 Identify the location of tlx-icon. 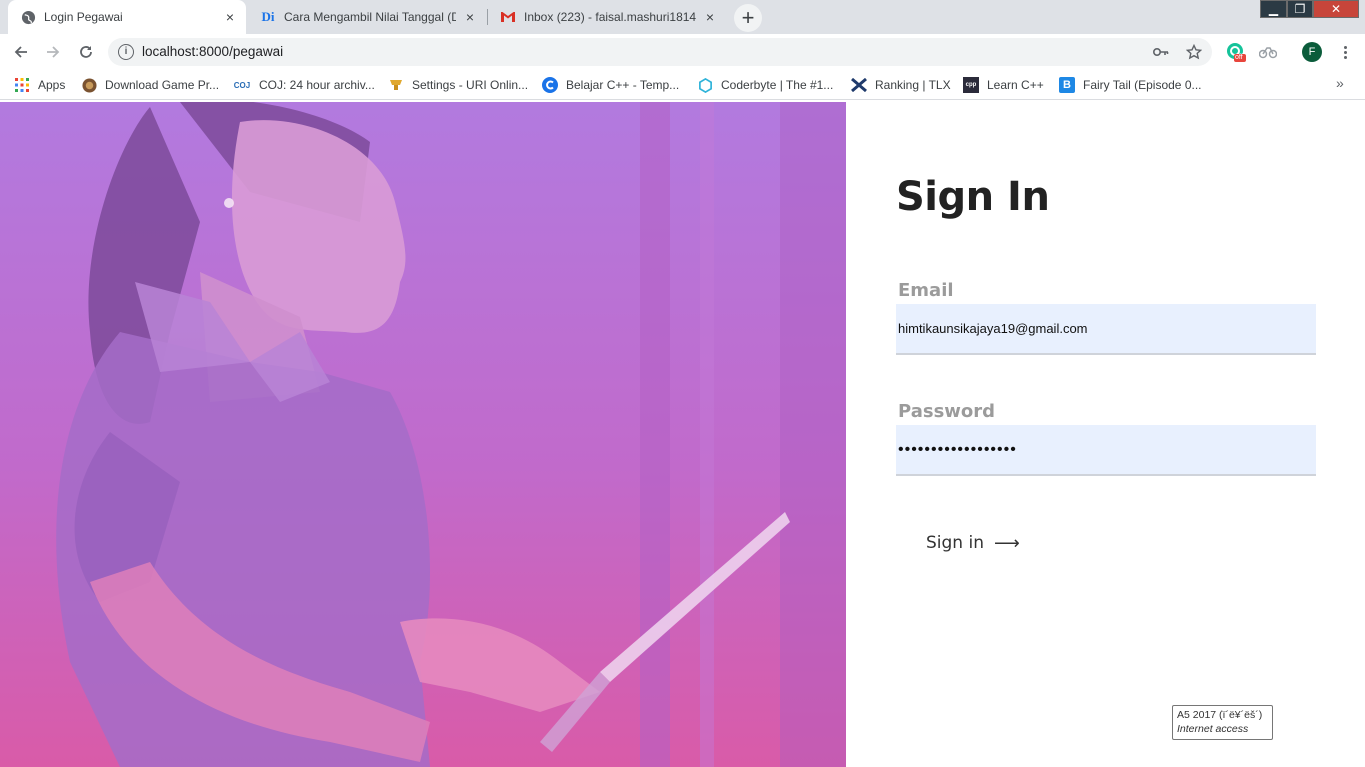
(859, 85).